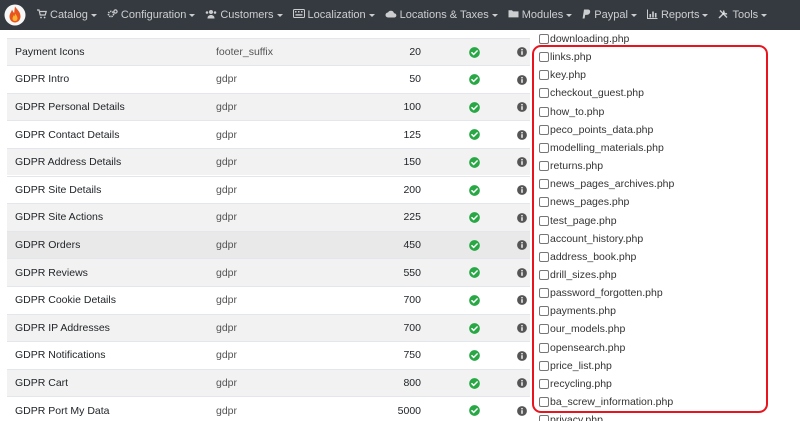 This screenshot has height=421, width=800. What do you see at coordinates (268, 382) in the screenshot?
I see `table-row: GDPR Cart gdpr 800` at bounding box center [268, 382].